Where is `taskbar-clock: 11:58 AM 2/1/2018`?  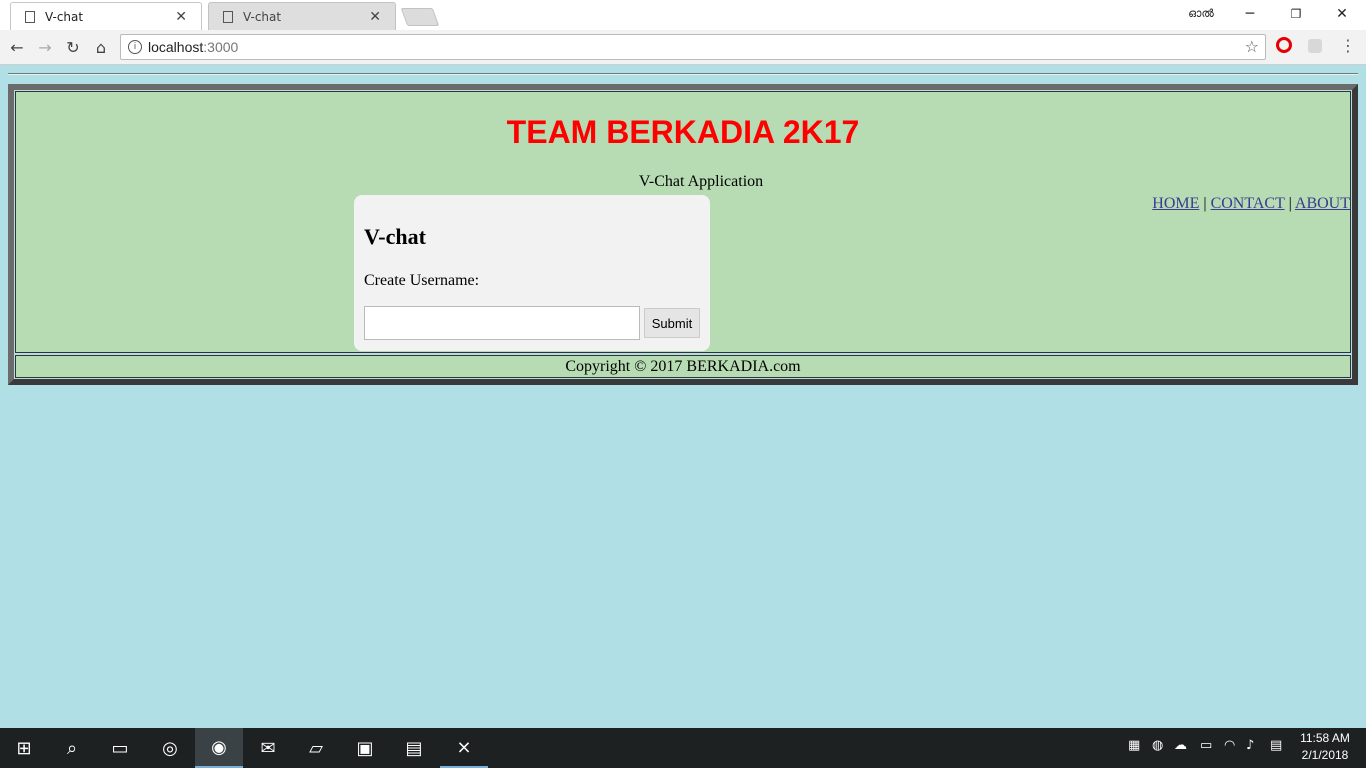 taskbar-clock: 11:58 AM 2/1/2018 is located at coordinates (1325, 747).